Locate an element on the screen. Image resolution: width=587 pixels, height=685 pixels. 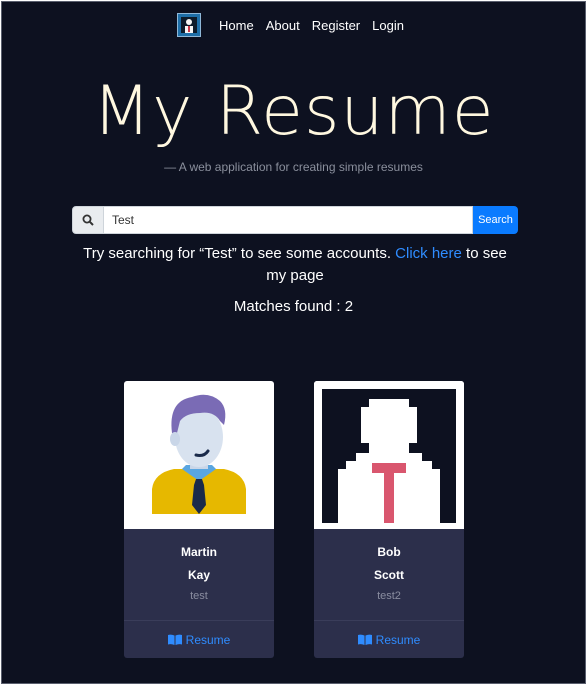
search-bar: Search is located at coordinates (295, 220).